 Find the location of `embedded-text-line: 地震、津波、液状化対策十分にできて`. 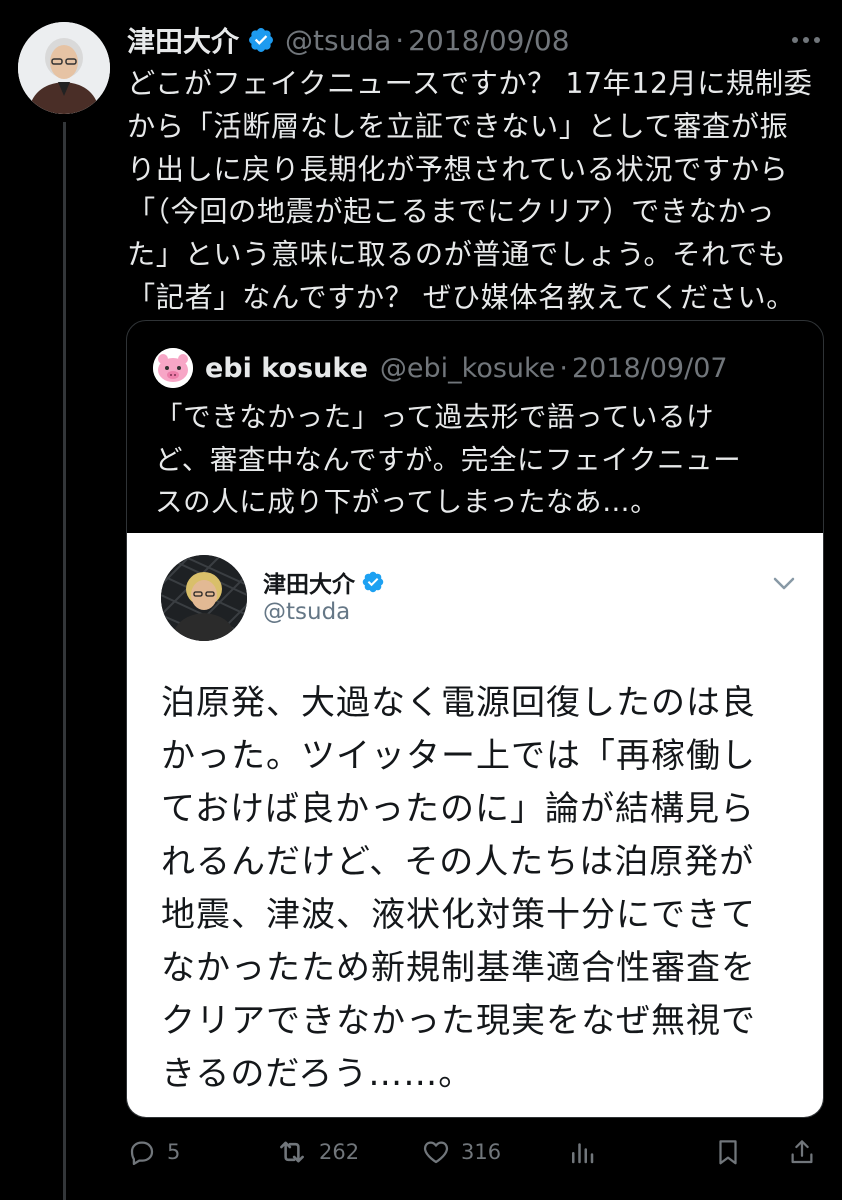

embedded-text-line: 地震、津波、液状化対策十分にできて is located at coordinates (458, 915).